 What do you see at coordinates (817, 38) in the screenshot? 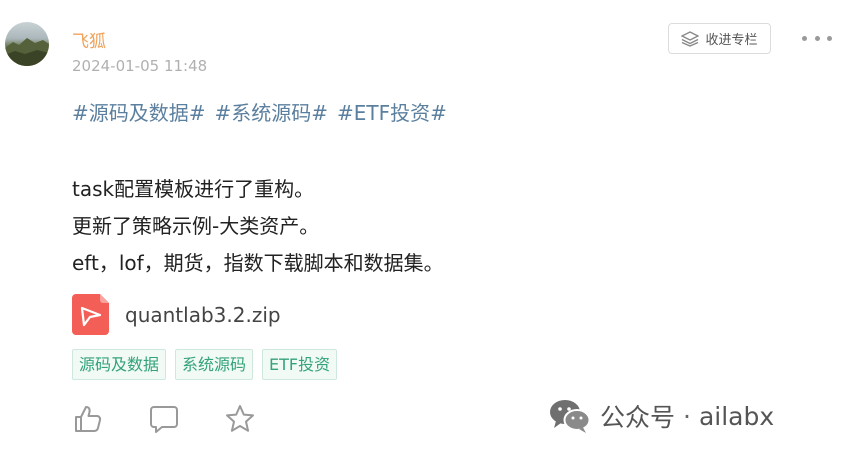
I see `more-options-icon` at bounding box center [817, 38].